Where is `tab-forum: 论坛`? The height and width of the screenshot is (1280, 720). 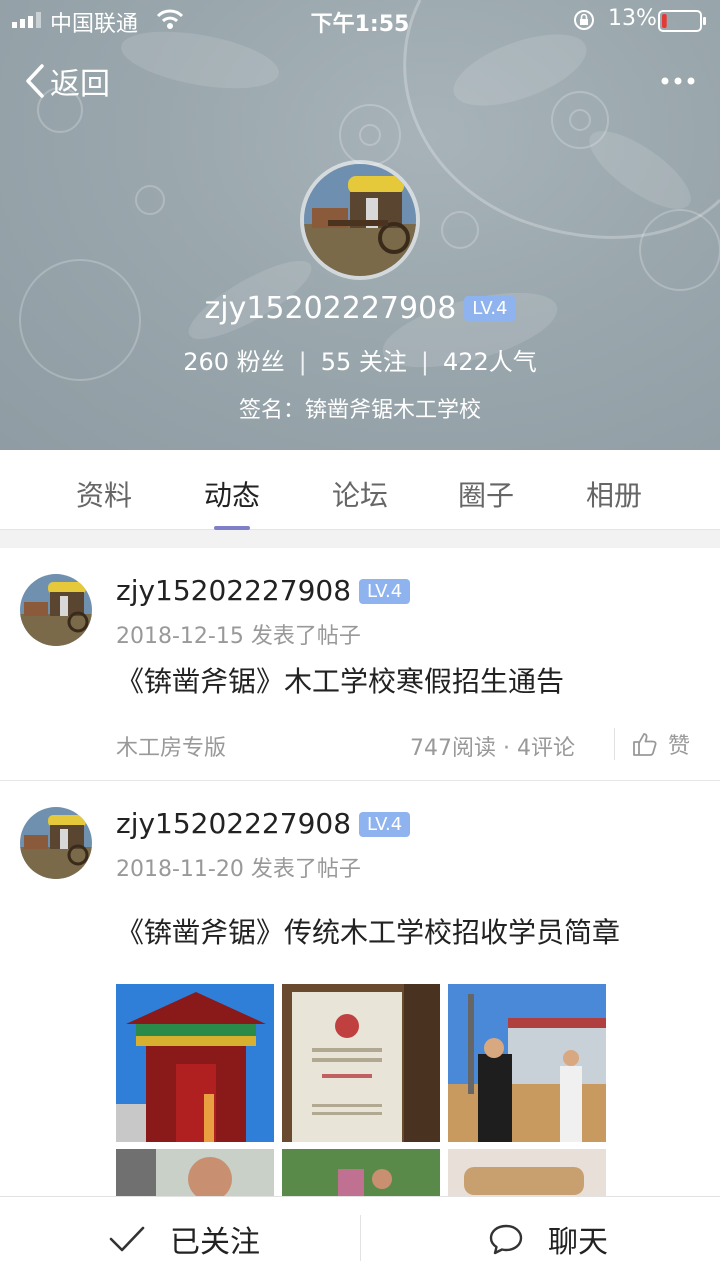 tab-forum: 论坛 is located at coordinates (360, 494).